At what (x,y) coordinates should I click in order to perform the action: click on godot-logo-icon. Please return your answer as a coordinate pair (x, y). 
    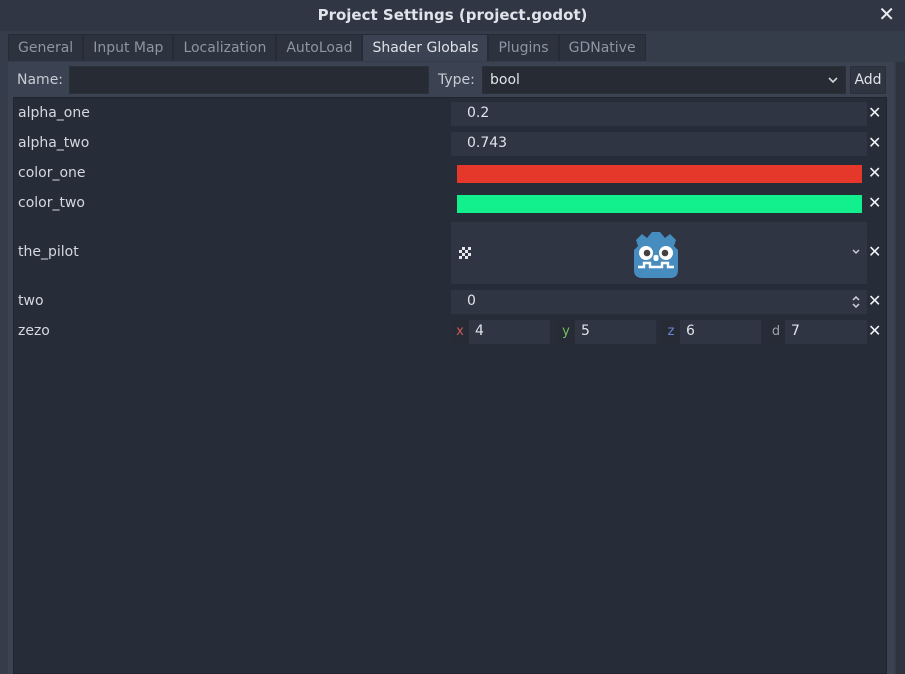
    Looking at the image, I should click on (656, 255).